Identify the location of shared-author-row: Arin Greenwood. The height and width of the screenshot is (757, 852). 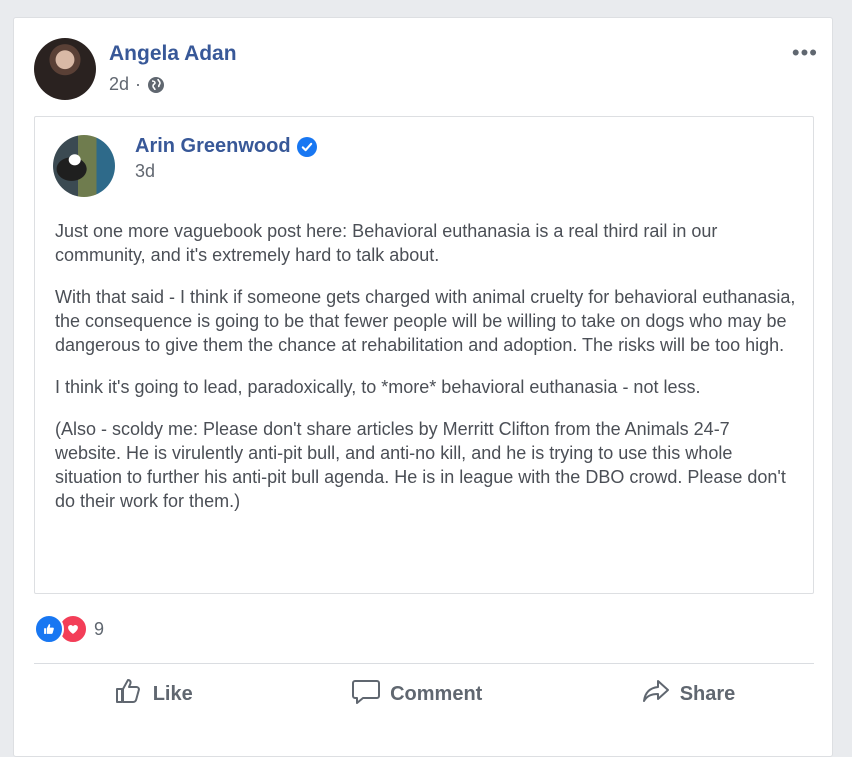
(226, 146).